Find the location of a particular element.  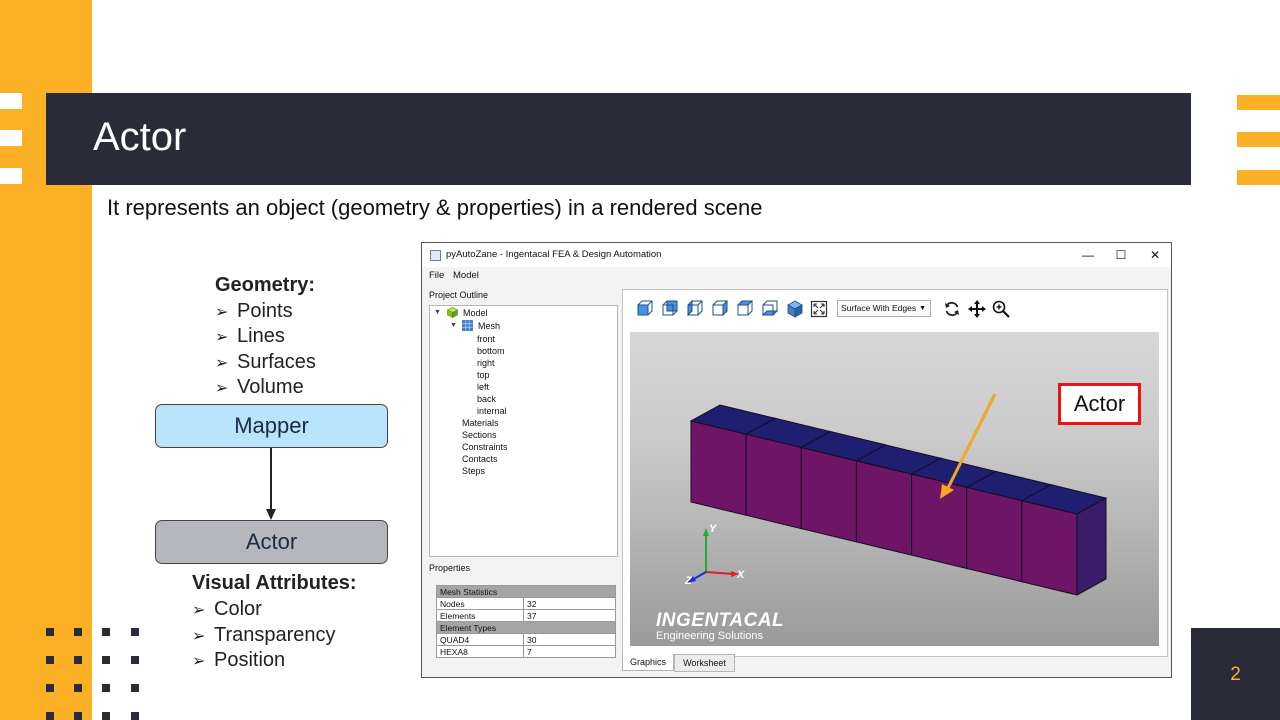

tree-item-front: front is located at coordinates (486, 339).